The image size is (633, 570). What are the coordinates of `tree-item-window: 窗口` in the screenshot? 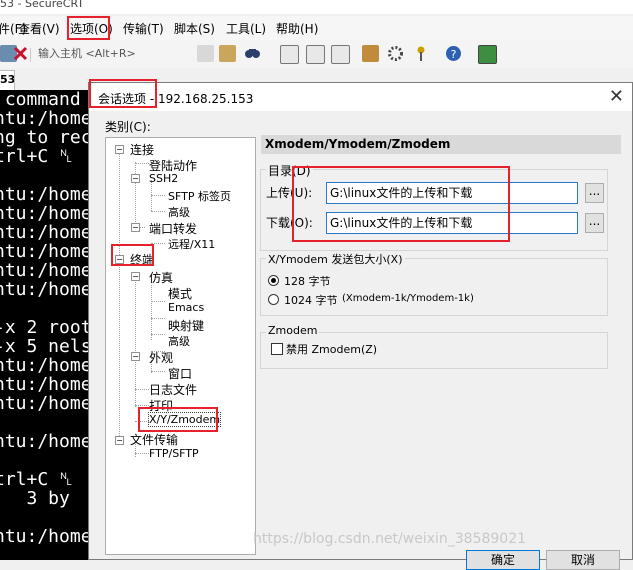 It's located at (180, 373).